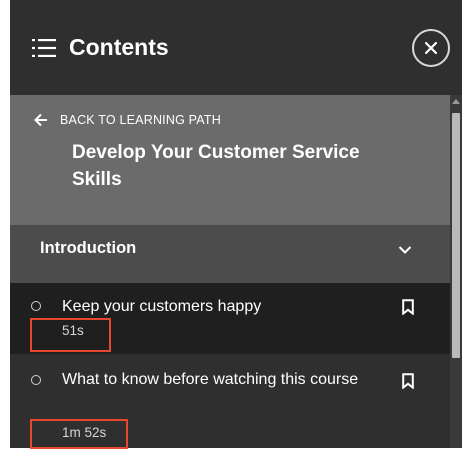  I want to click on close-button, so click(431, 48).